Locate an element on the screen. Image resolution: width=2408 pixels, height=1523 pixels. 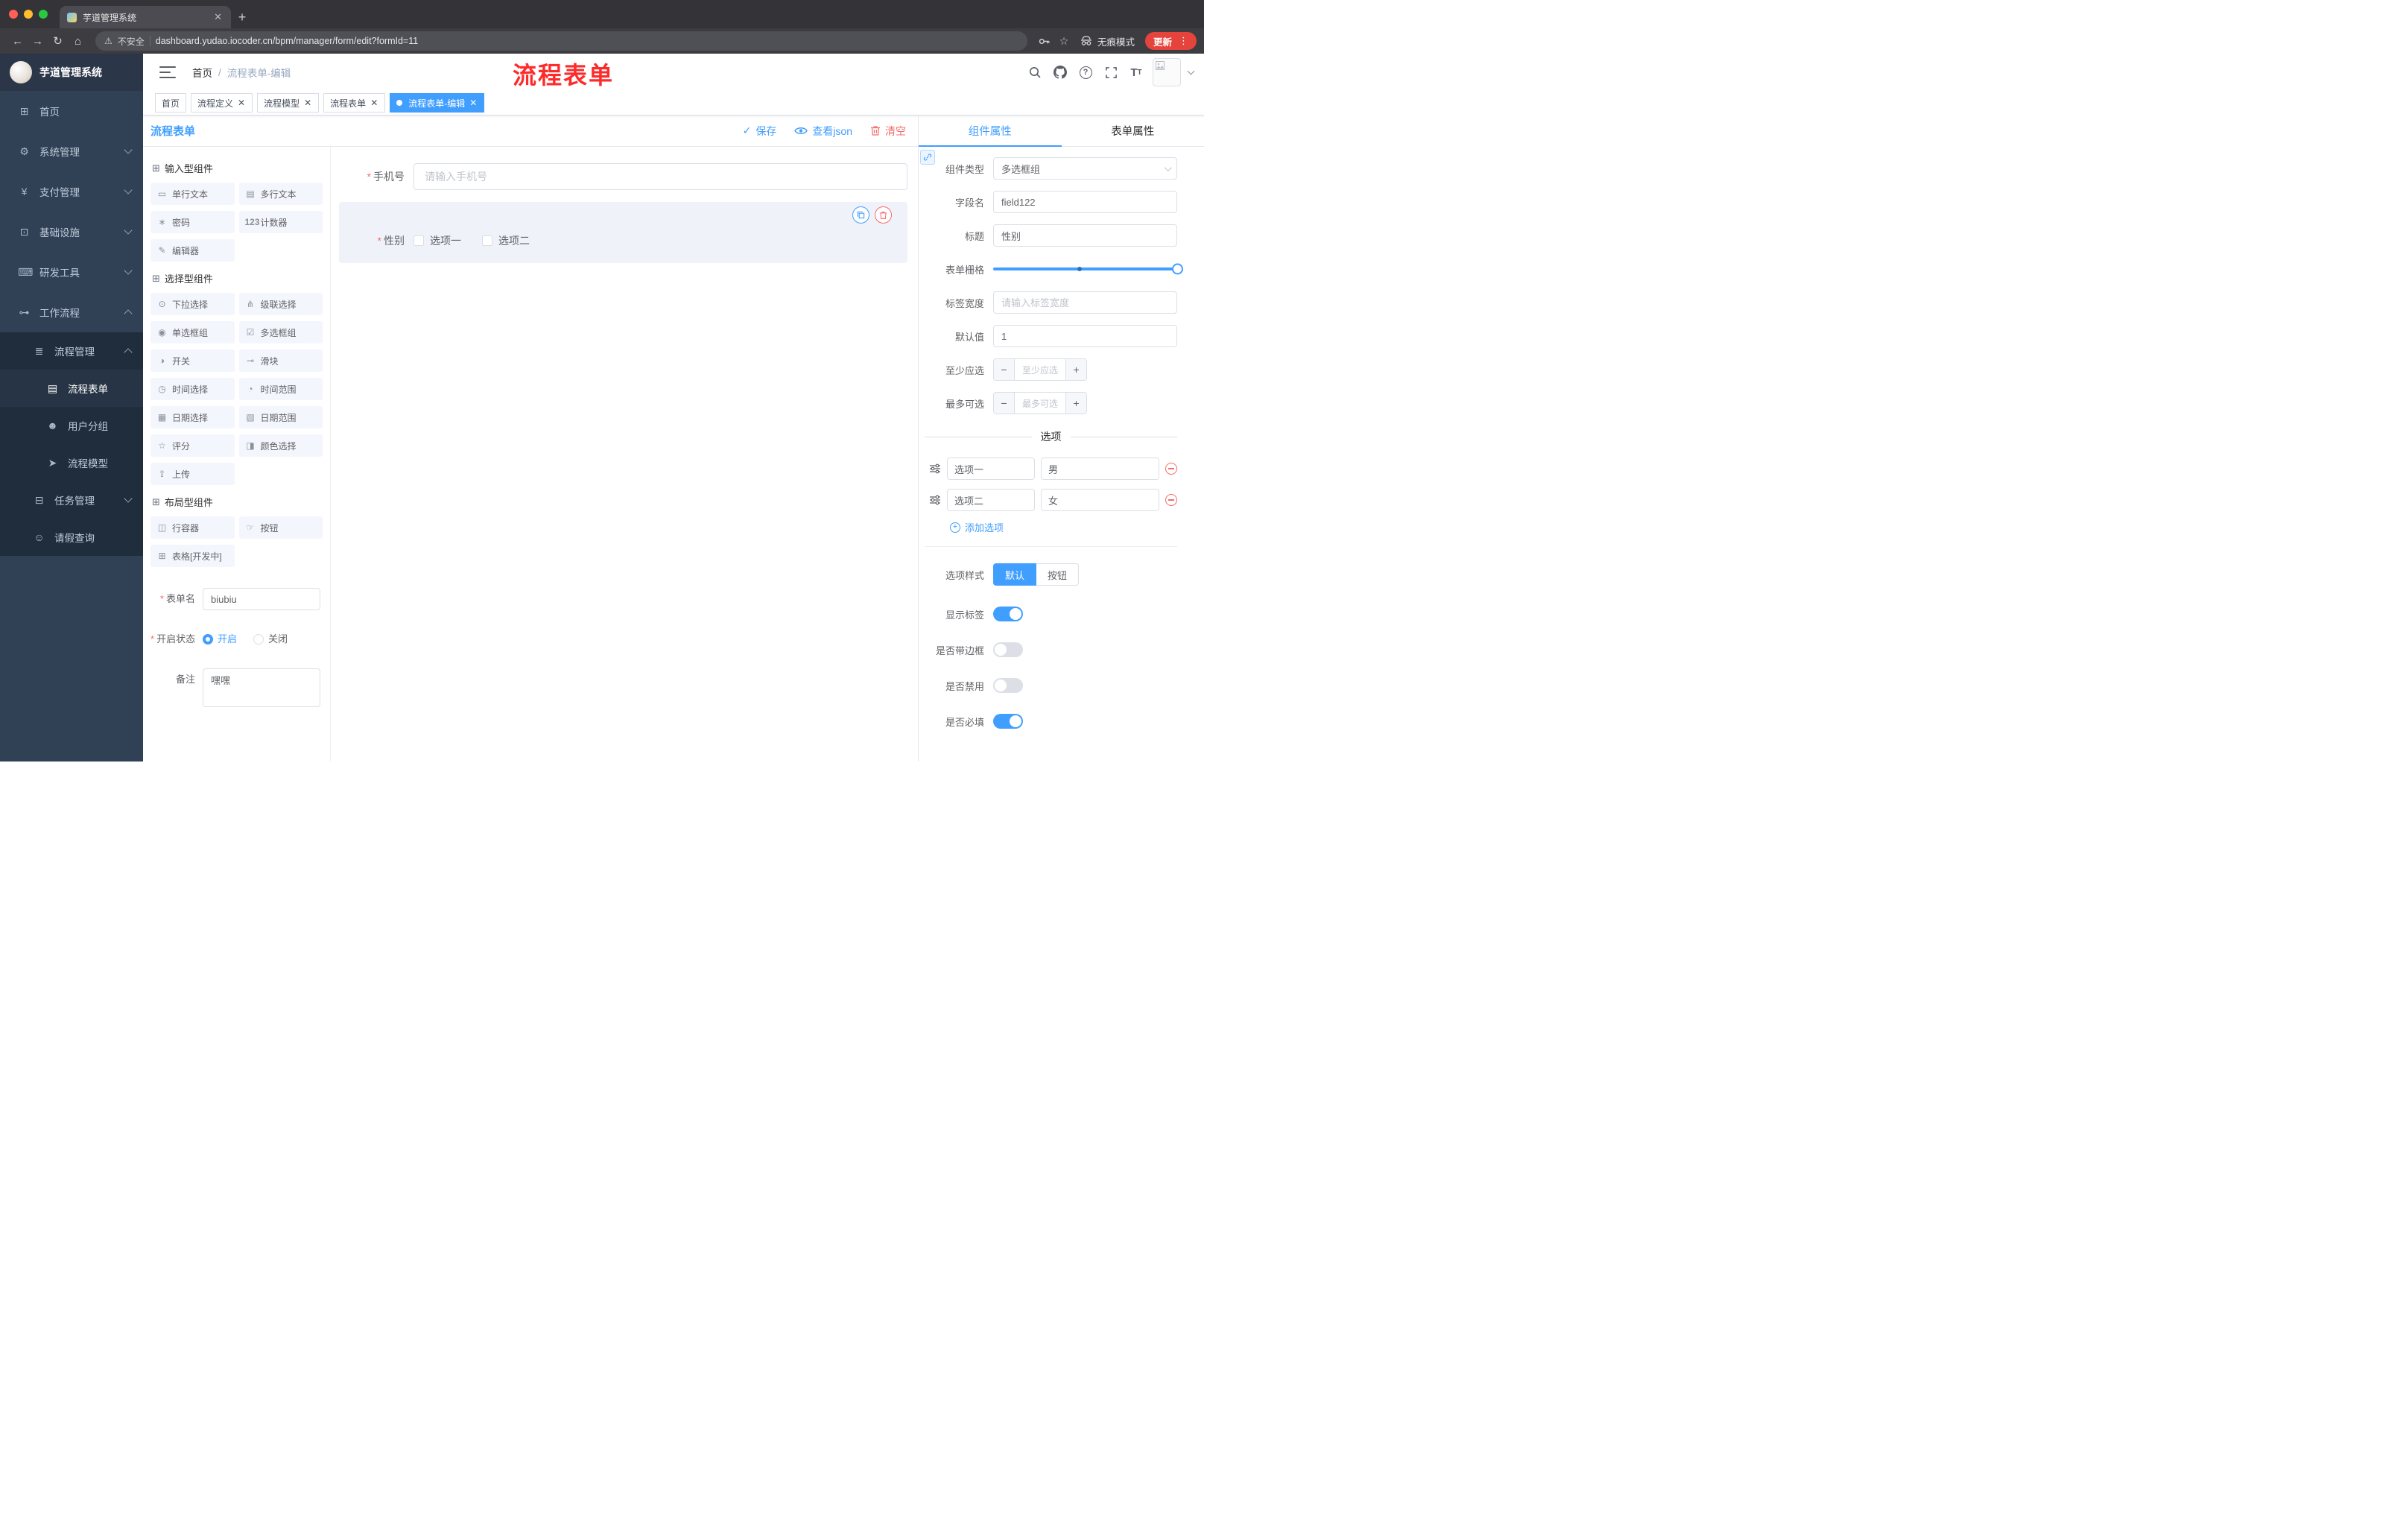
show-label-switch is located at coordinates (1008, 614).